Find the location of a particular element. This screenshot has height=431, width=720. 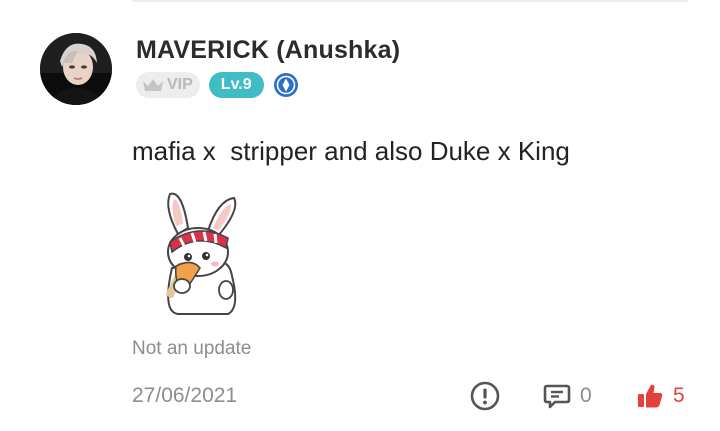

level-badge: Lv.9 is located at coordinates (236, 85).